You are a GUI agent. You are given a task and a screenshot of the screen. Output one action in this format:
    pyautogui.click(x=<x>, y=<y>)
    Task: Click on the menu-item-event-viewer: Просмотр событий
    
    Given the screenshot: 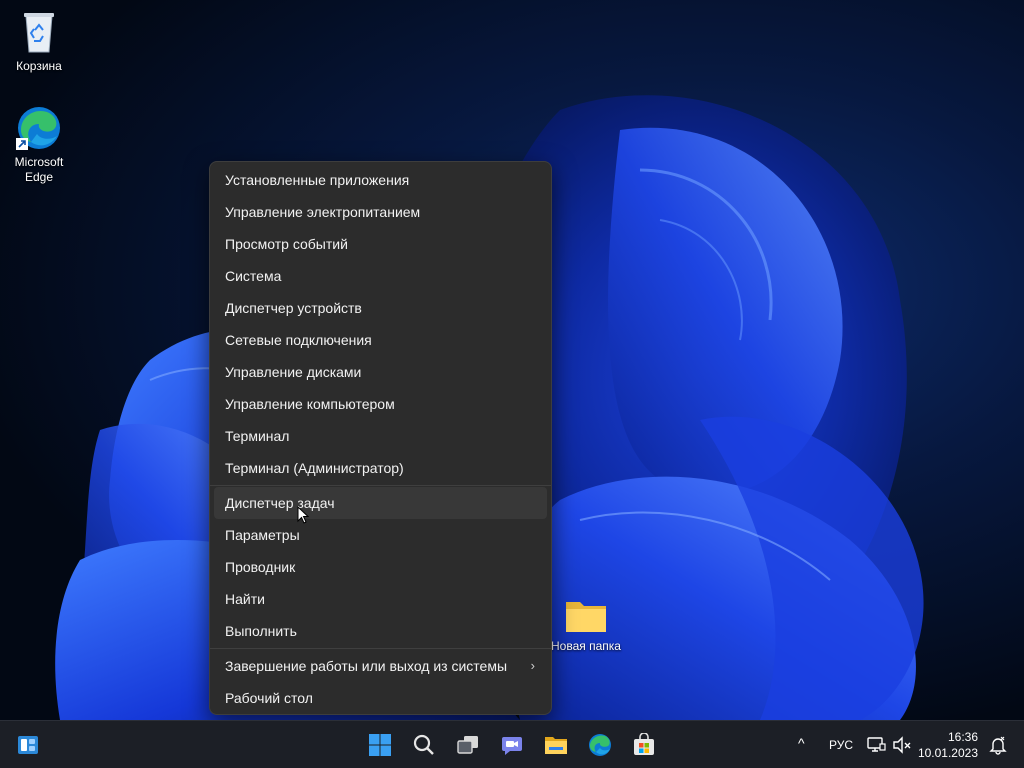 What is the action you would take?
    pyautogui.click(x=380, y=244)
    